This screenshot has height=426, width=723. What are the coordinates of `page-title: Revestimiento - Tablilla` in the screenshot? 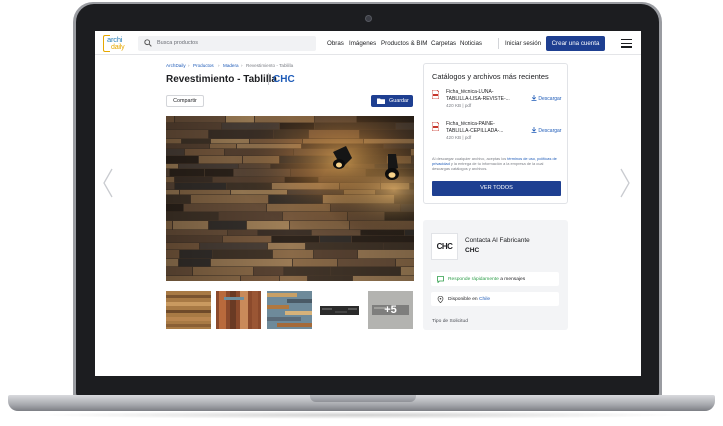 It's located at (221, 79).